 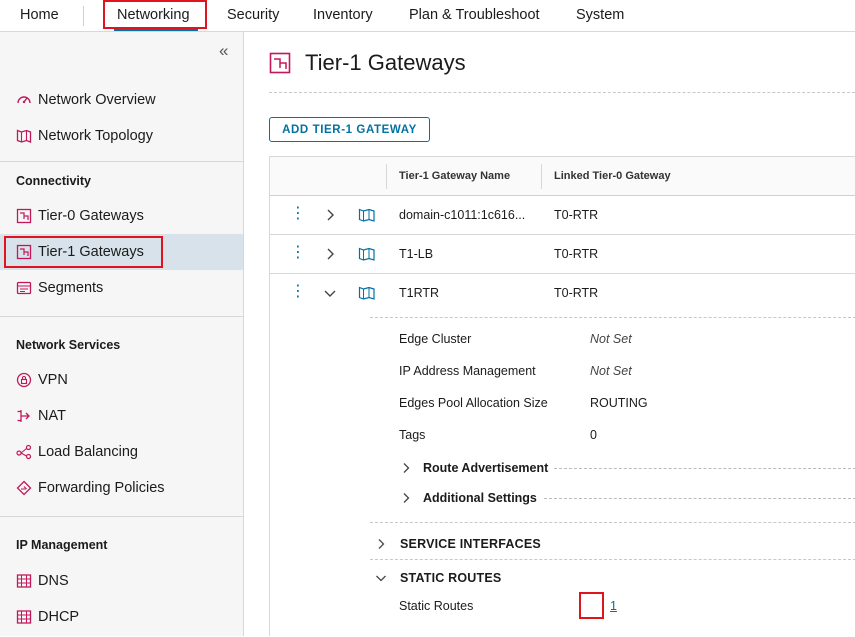 What do you see at coordinates (412, 435) in the screenshot?
I see `field-label-tags: Tags` at bounding box center [412, 435].